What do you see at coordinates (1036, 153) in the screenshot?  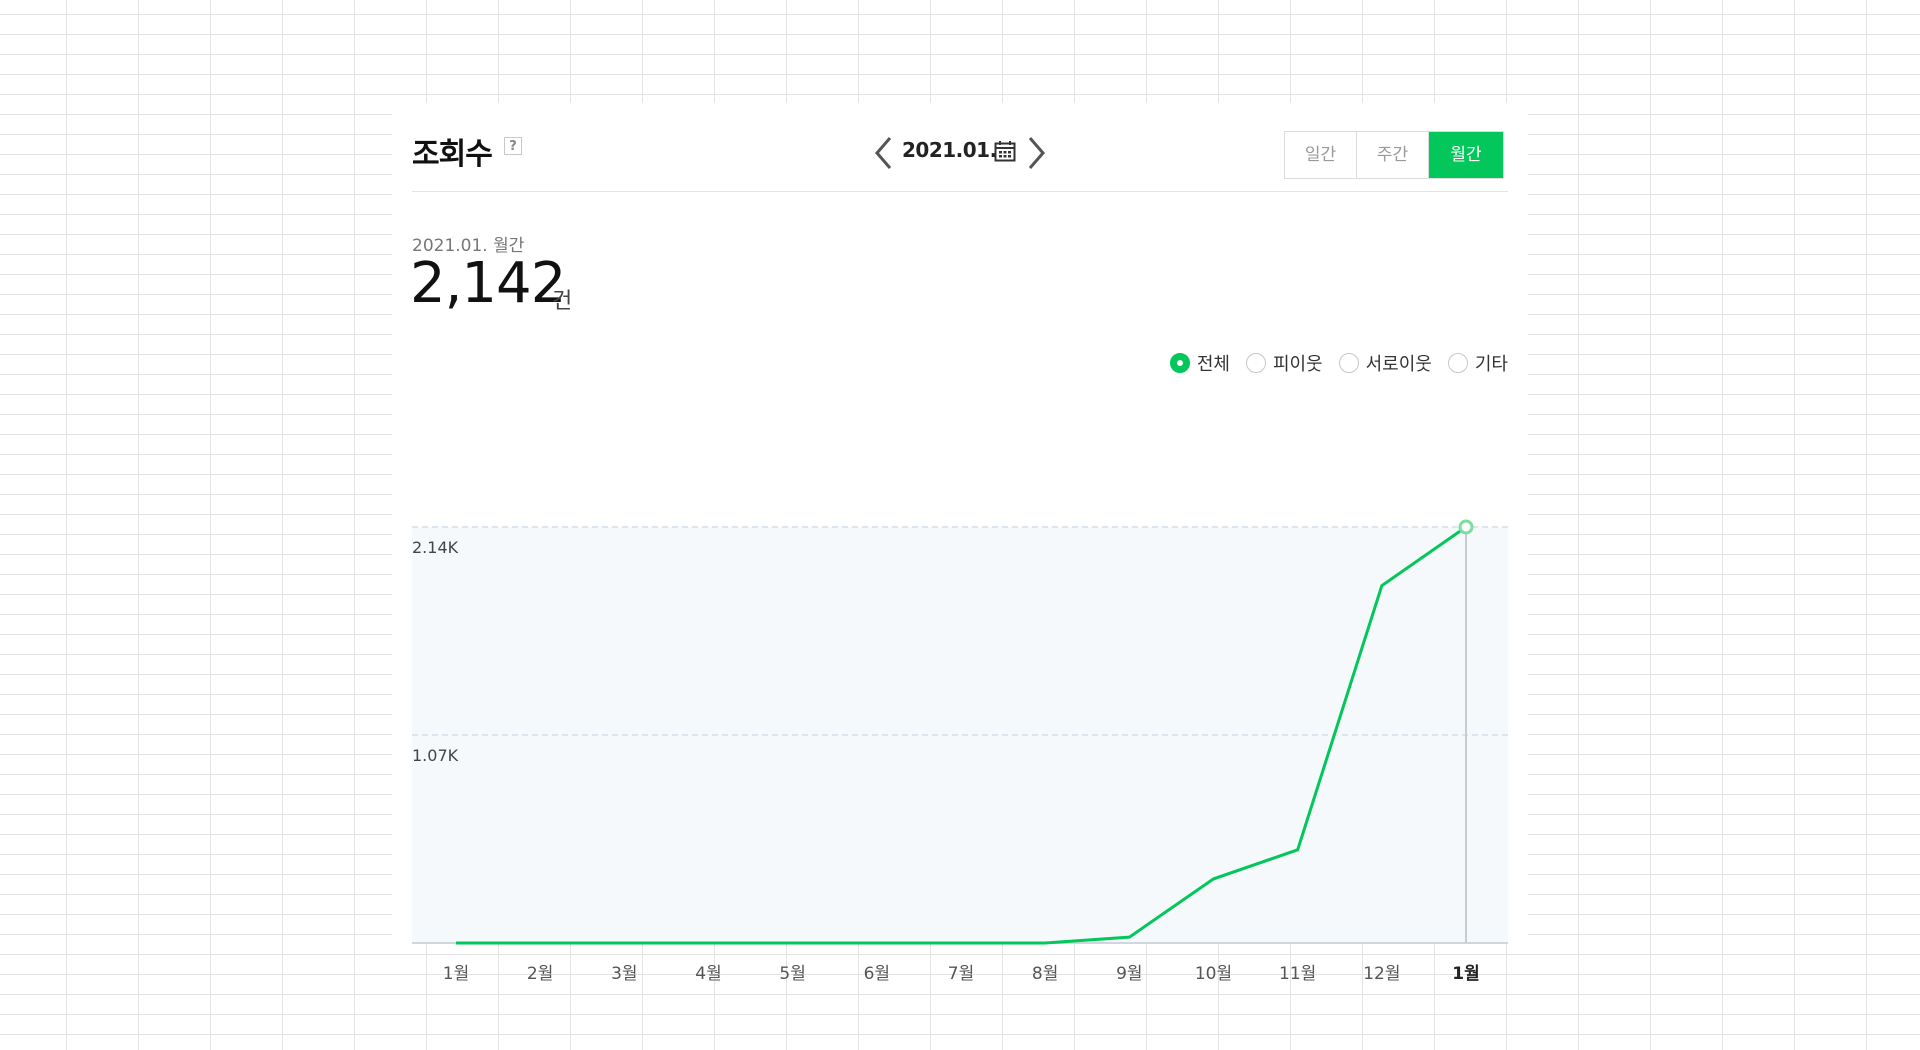 I see `chevron-right-icon` at bounding box center [1036, 153].